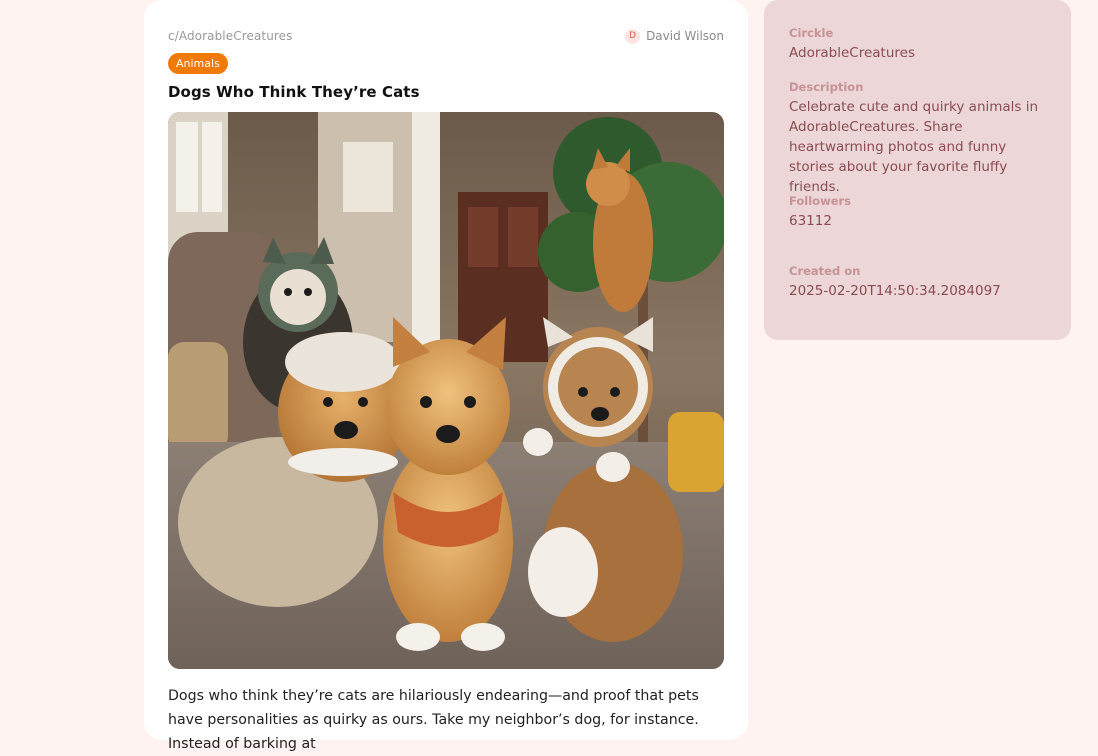 The height and width of the screenshot is (756, 1098). I want to click on community-link: c/AdorableCreatures, so click(230, 36).